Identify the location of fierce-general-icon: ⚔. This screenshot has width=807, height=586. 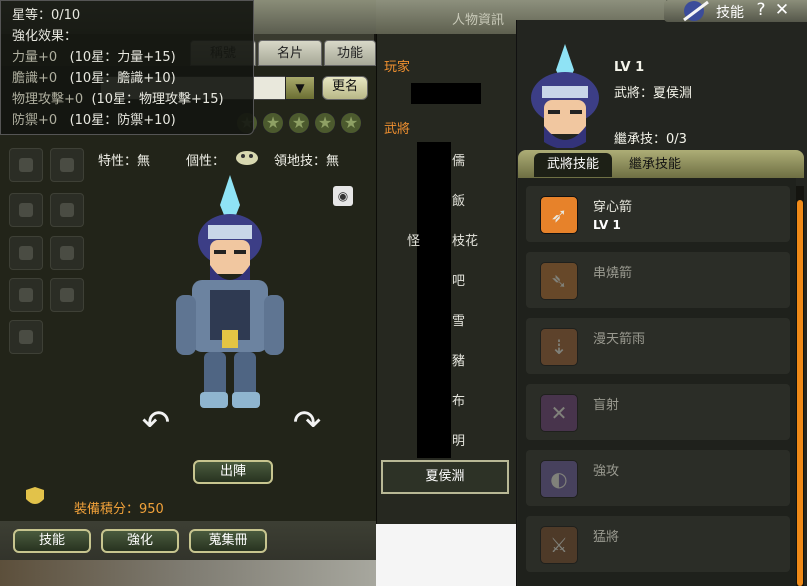
(559, 545).